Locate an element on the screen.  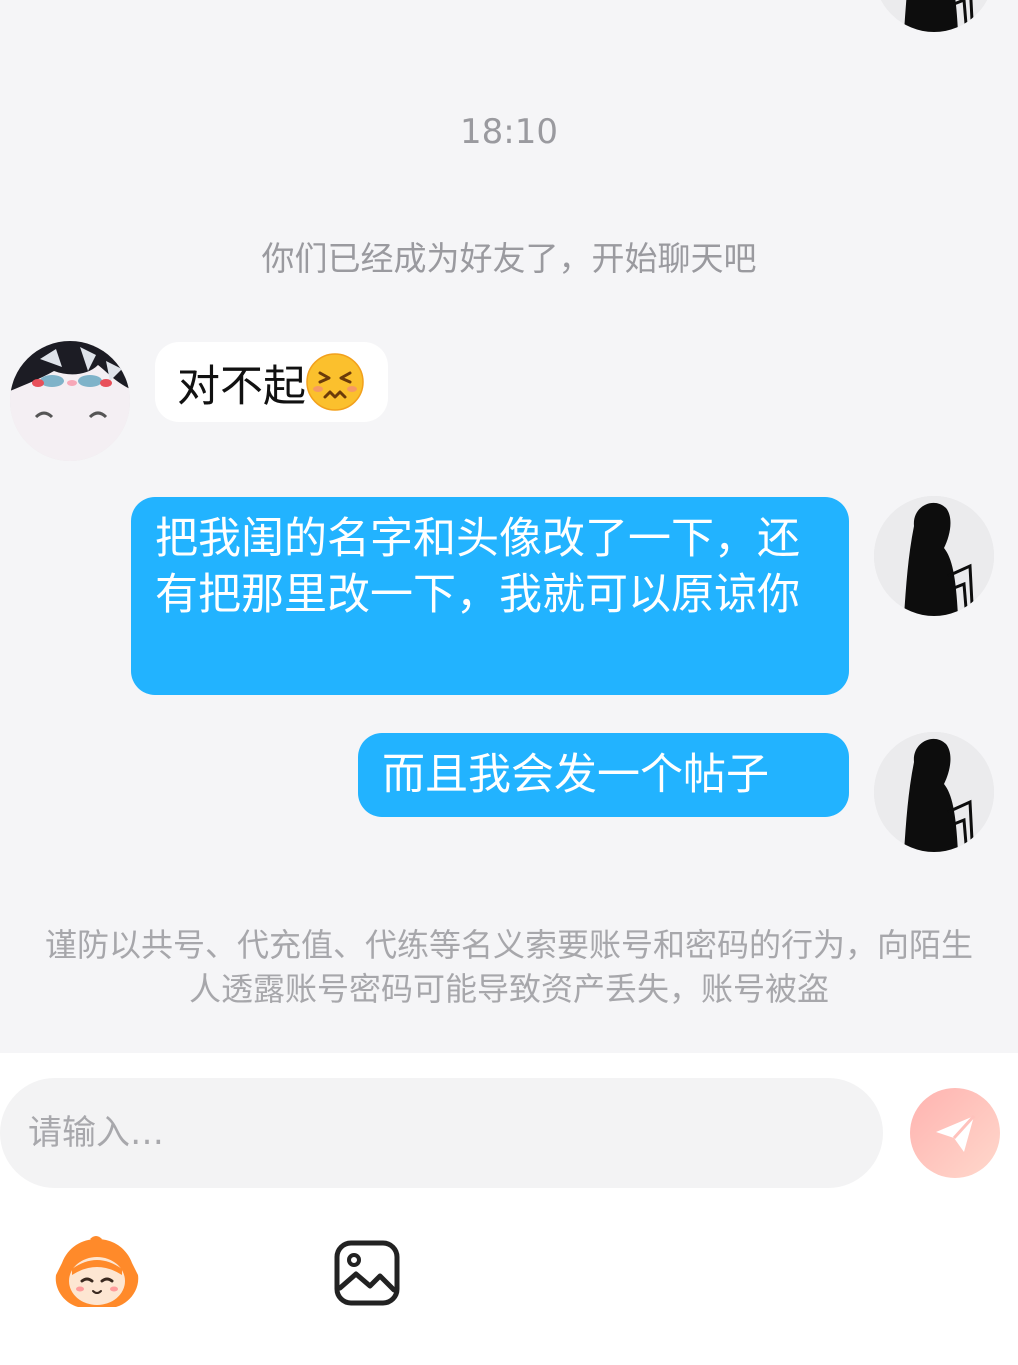
contact-avatar is located at coordinates (70, 401).